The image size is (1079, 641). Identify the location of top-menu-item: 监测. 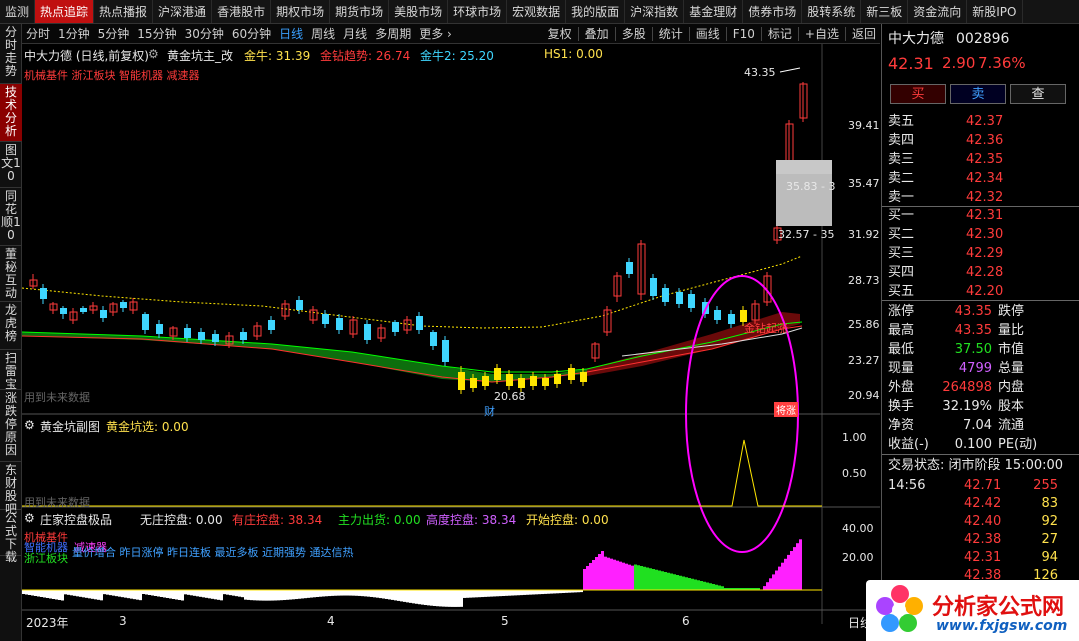
(18, 11).